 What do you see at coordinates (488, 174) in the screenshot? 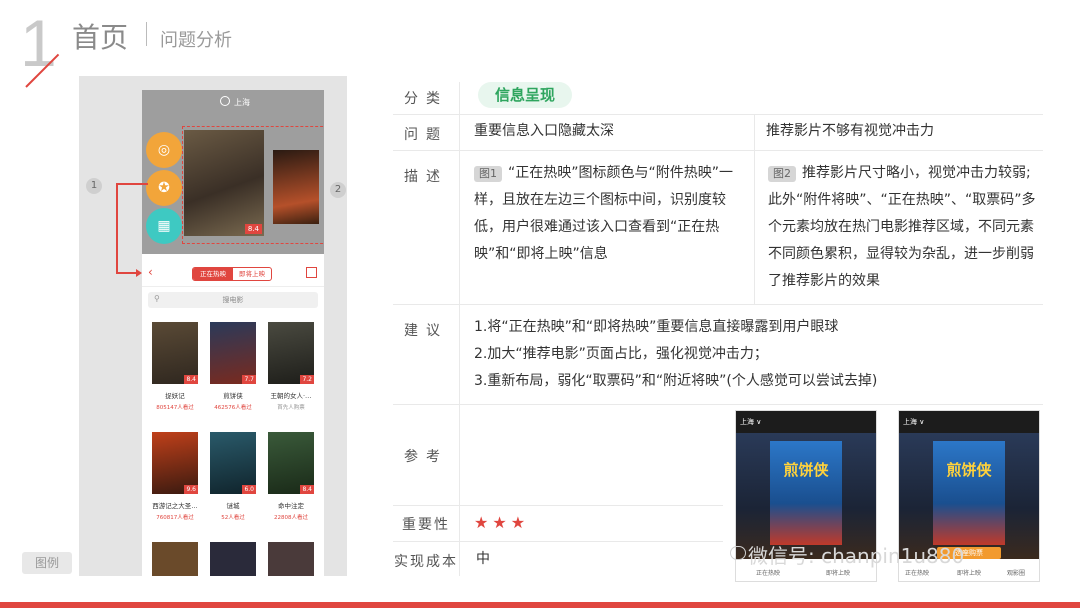
I see `figure-tag-1: 图1` at bounding box center [488, 174].